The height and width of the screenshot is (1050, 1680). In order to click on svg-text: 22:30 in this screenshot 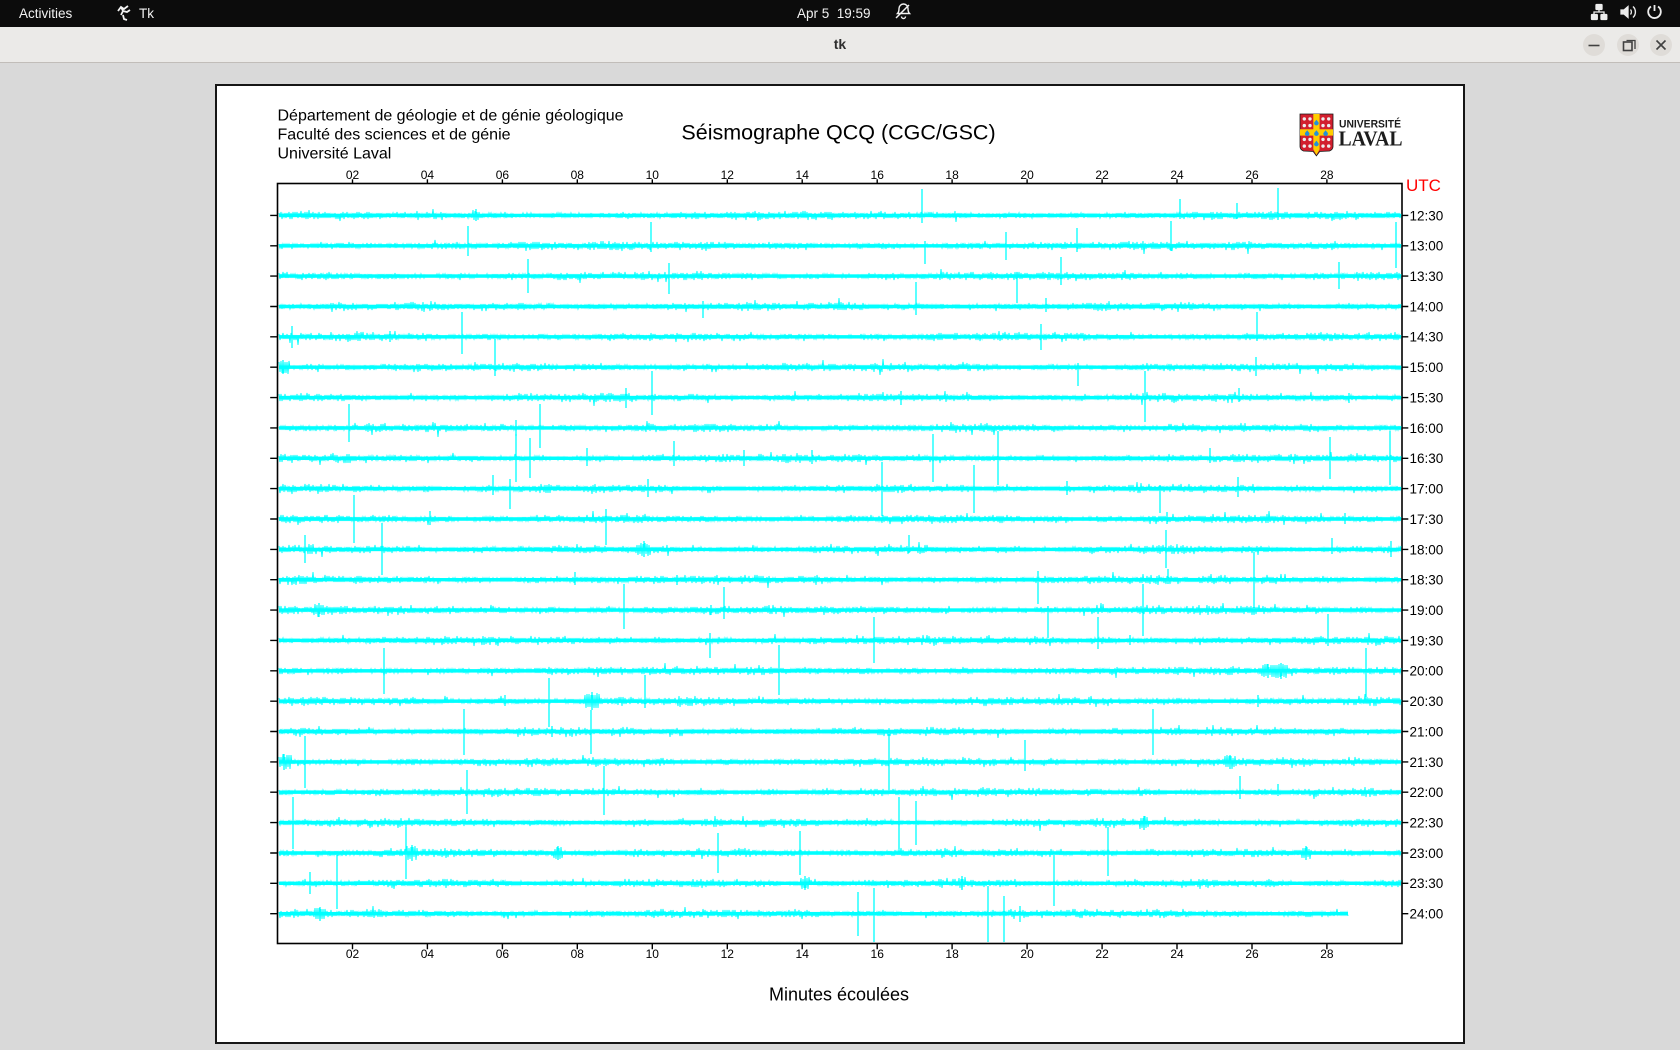, I will do `click(1427, 823)`.